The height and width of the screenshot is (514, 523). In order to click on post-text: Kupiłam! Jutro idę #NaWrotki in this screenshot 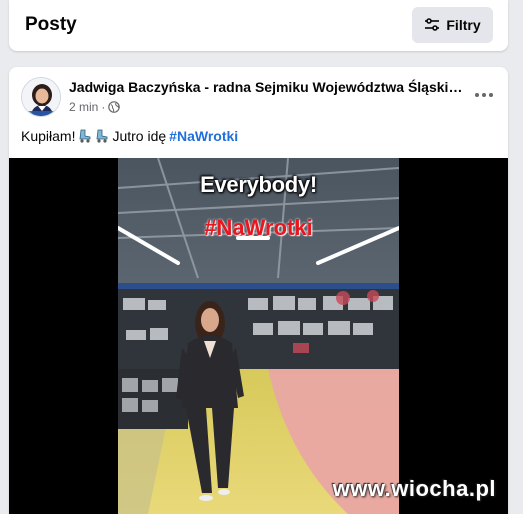, I will do `click(129, 136)`.